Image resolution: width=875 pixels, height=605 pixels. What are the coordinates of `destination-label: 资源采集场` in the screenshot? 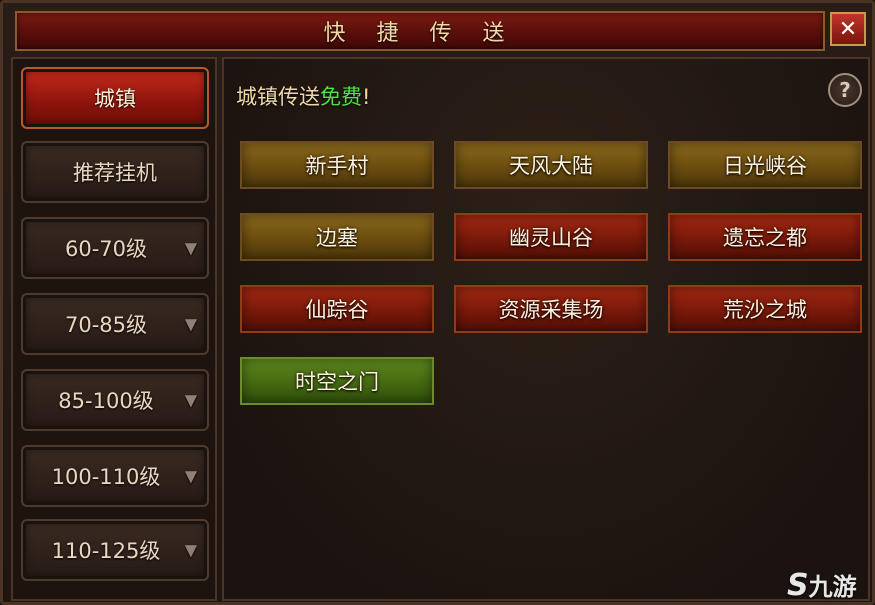 It's located at (551, 310).